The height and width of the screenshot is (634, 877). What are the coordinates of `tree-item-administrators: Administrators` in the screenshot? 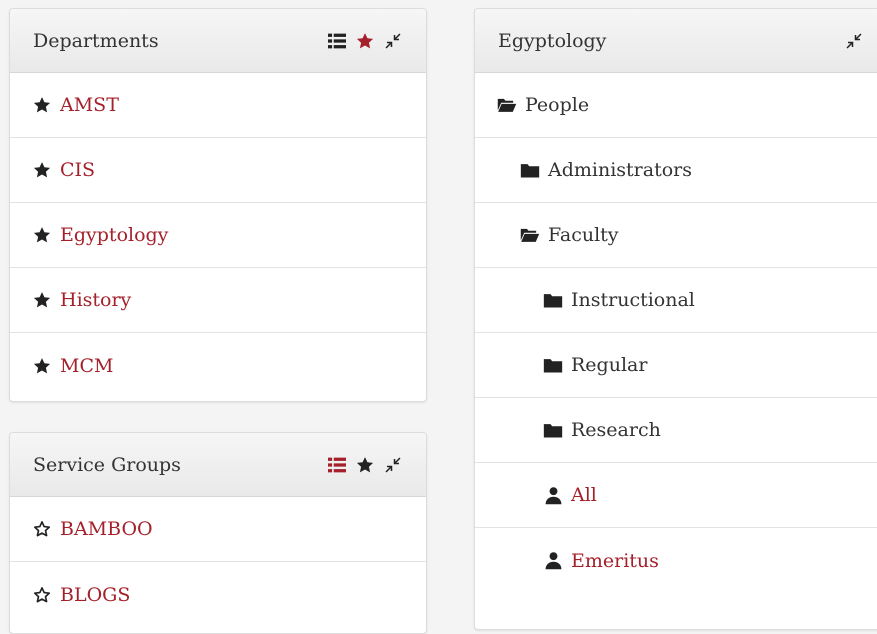 It's located at (676, 170).